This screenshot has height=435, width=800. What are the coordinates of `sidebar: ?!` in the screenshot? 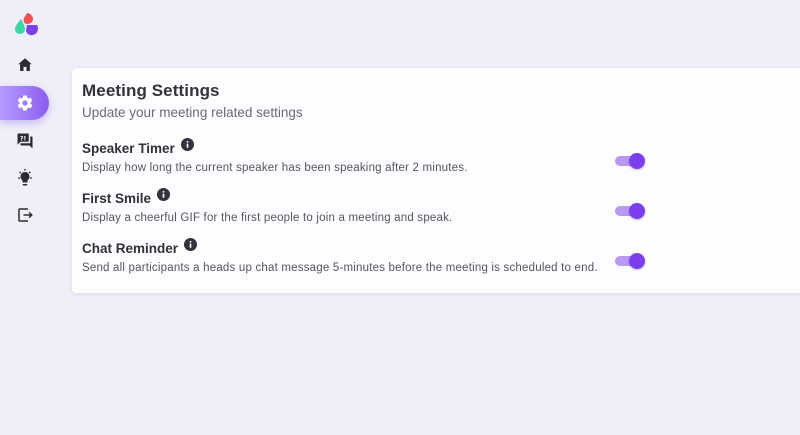 It's located at (26, 217).